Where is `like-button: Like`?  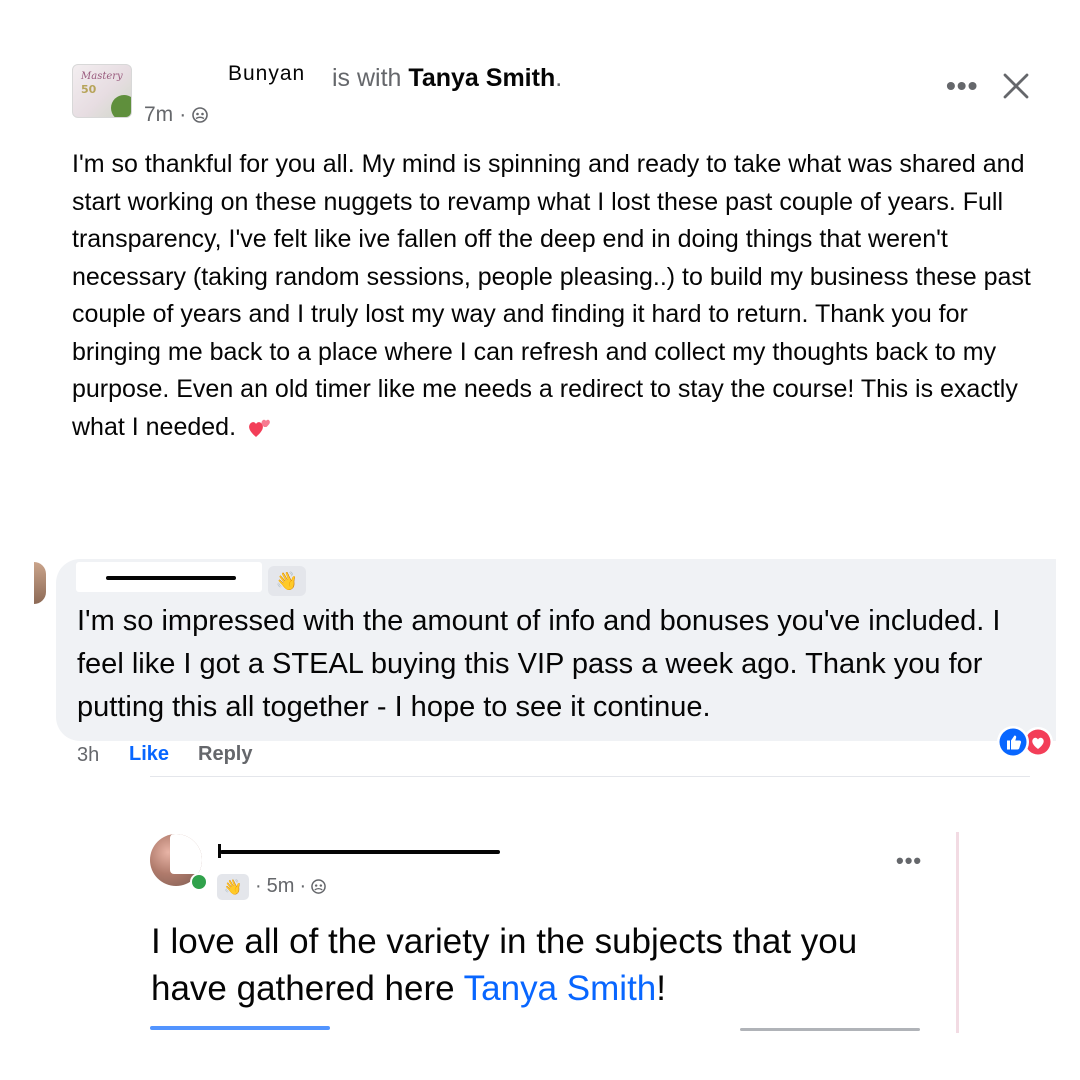
like-button: Like is located at coordinates (149, 754).